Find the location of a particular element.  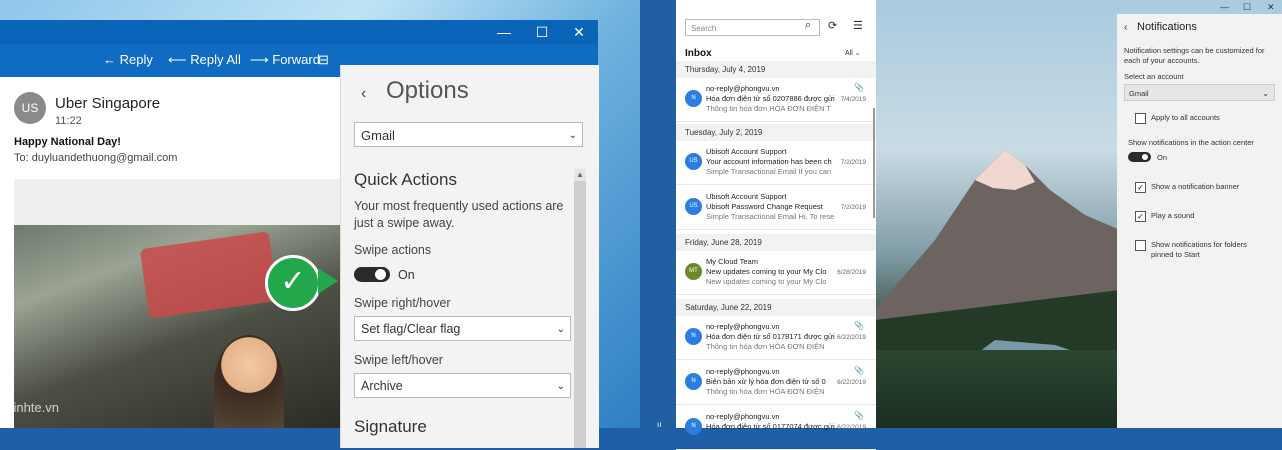

search-icon: ⌕ is located at coordinates (808, 25).